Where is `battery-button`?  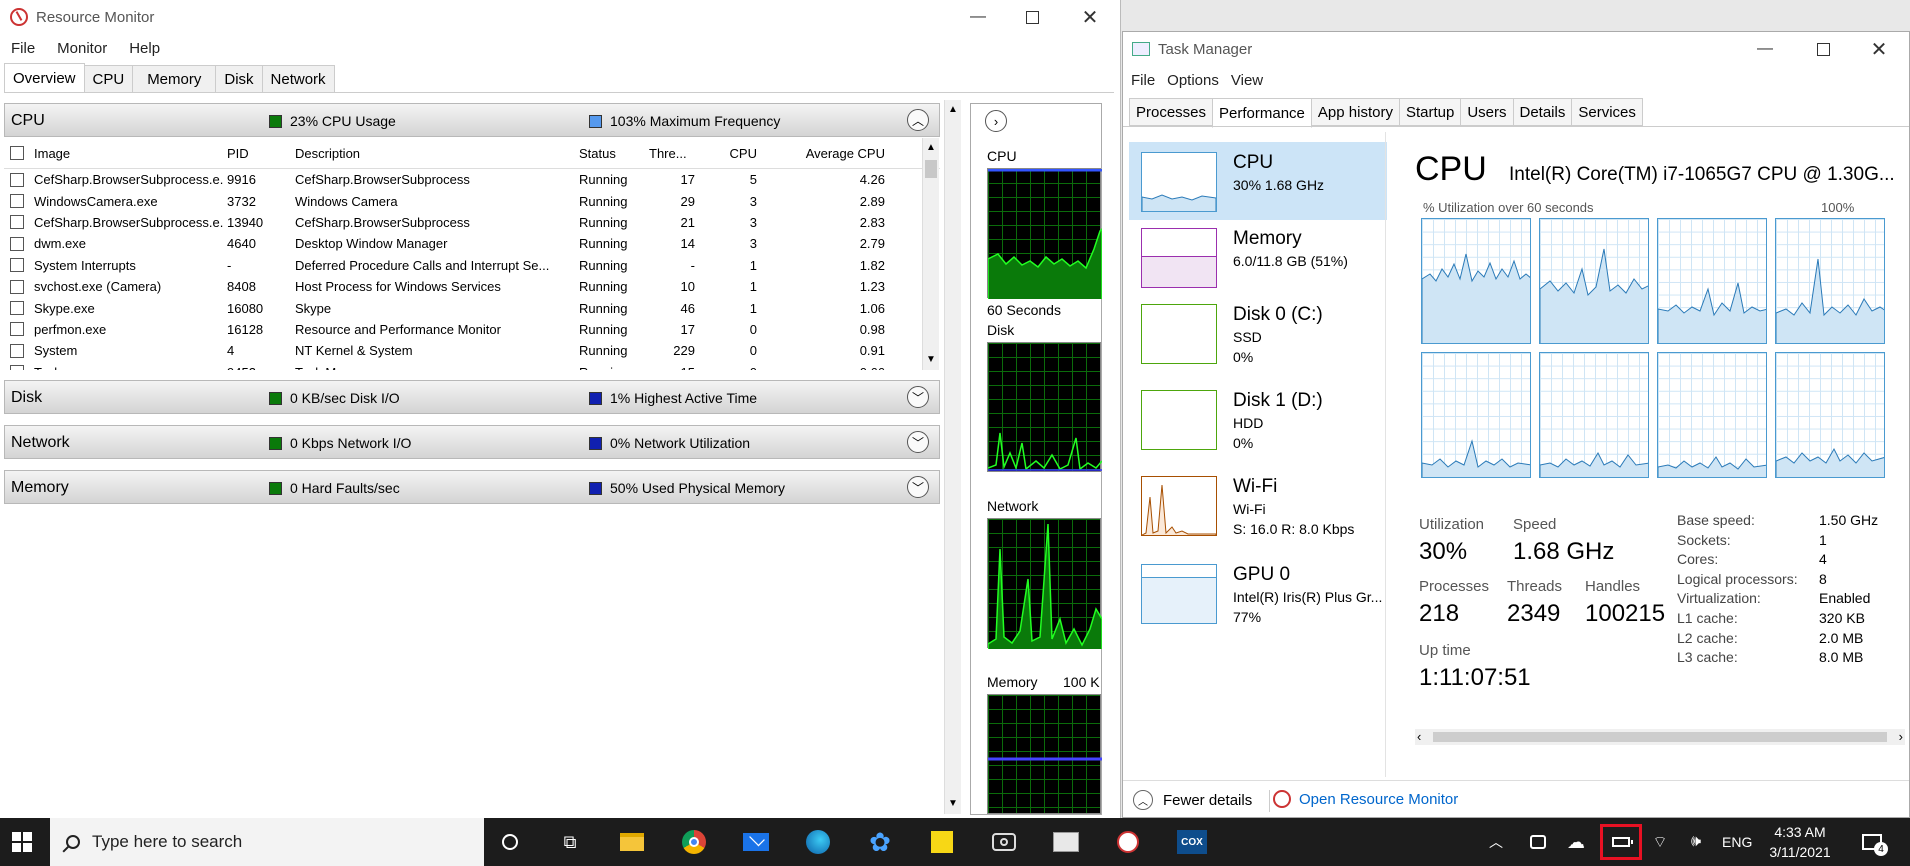
battery-button is located at coordinates (1621, 842).